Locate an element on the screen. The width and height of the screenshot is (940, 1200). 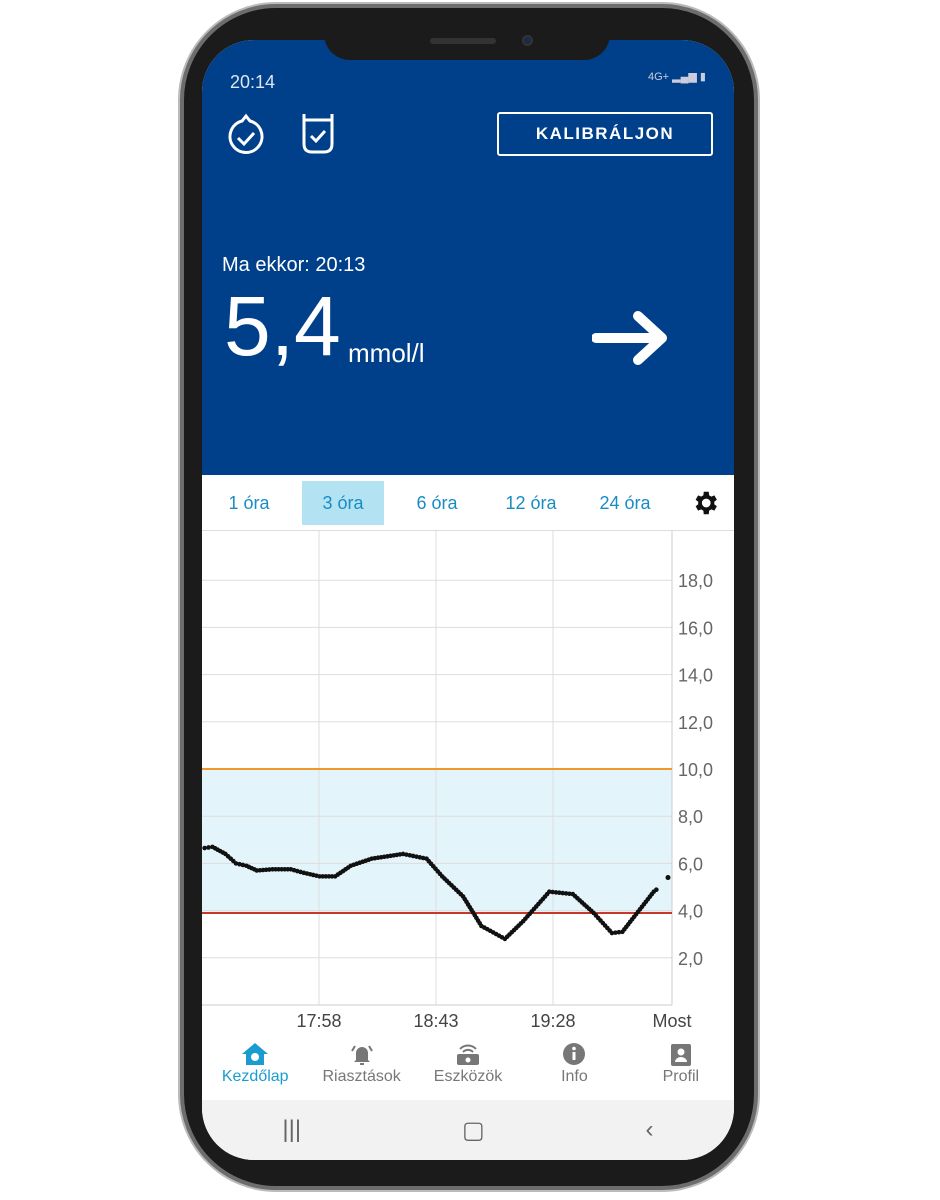
gear-icon is located at coordinates (705, 503).